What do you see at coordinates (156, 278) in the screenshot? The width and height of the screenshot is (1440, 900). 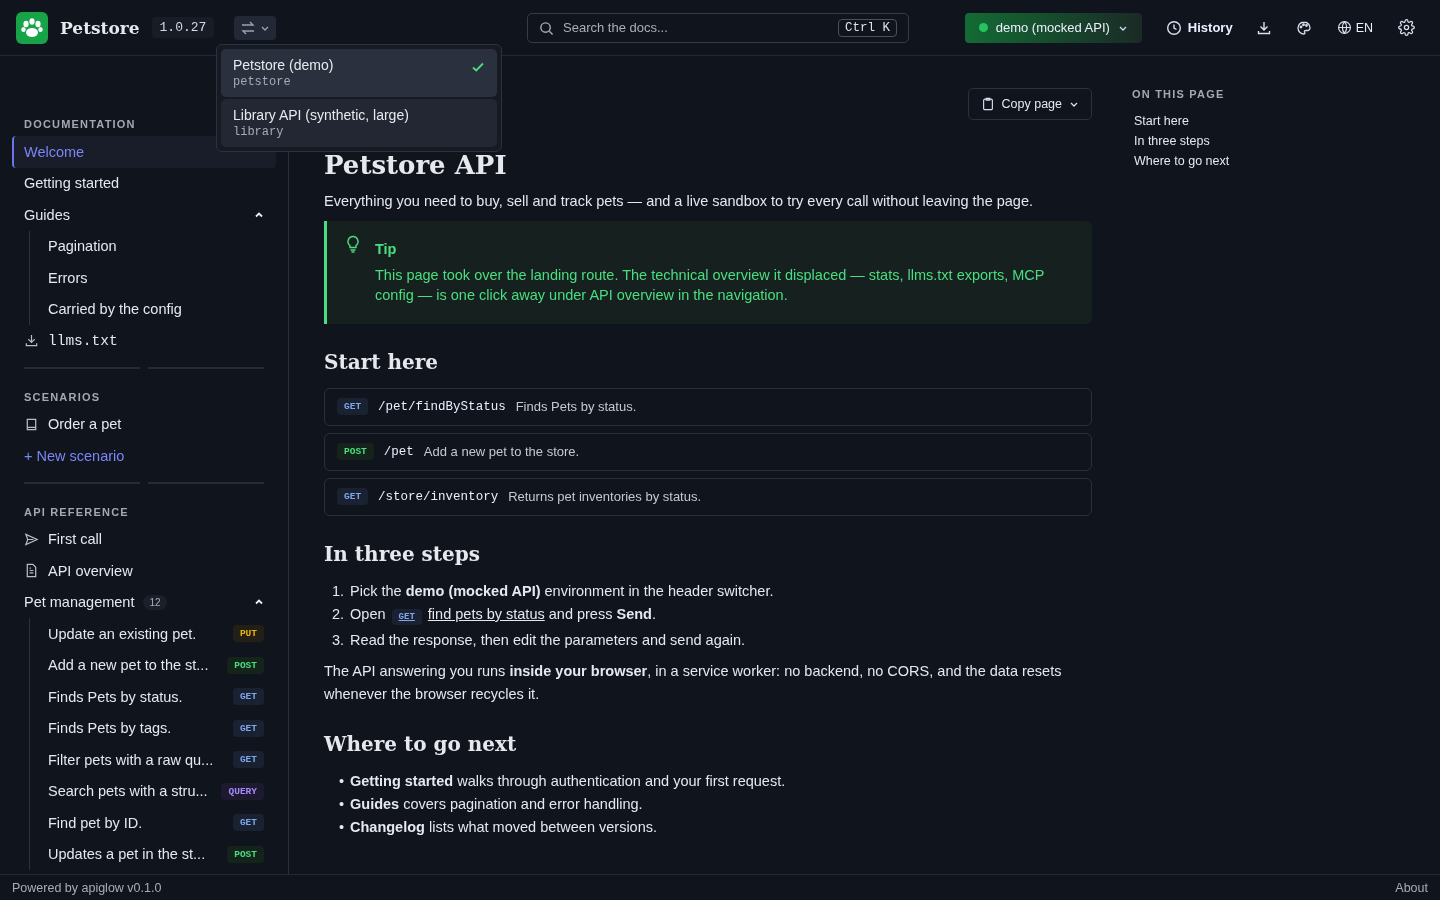 I see `nav-item: Errors` at bounding box center [156, 278].